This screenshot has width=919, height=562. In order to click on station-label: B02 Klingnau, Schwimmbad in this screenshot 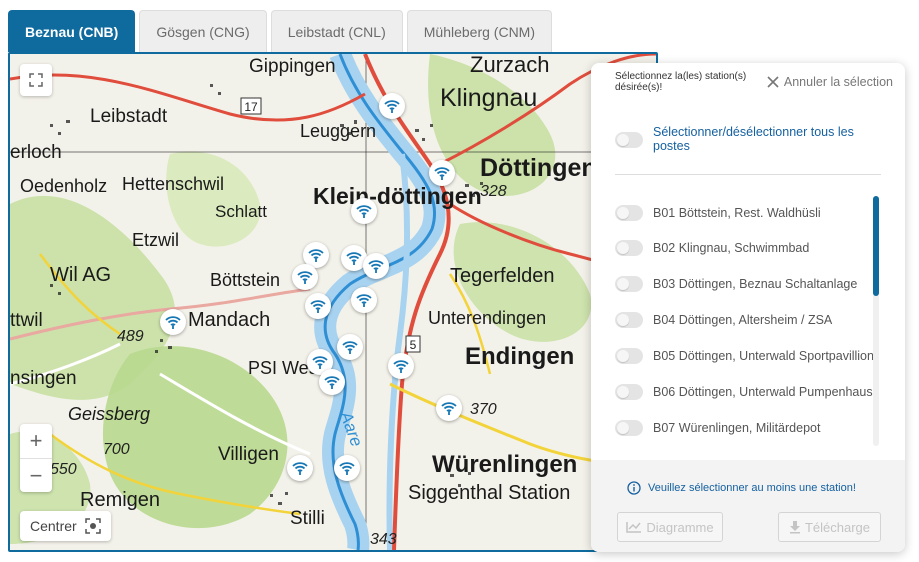, I will do `click(731, 248)`.